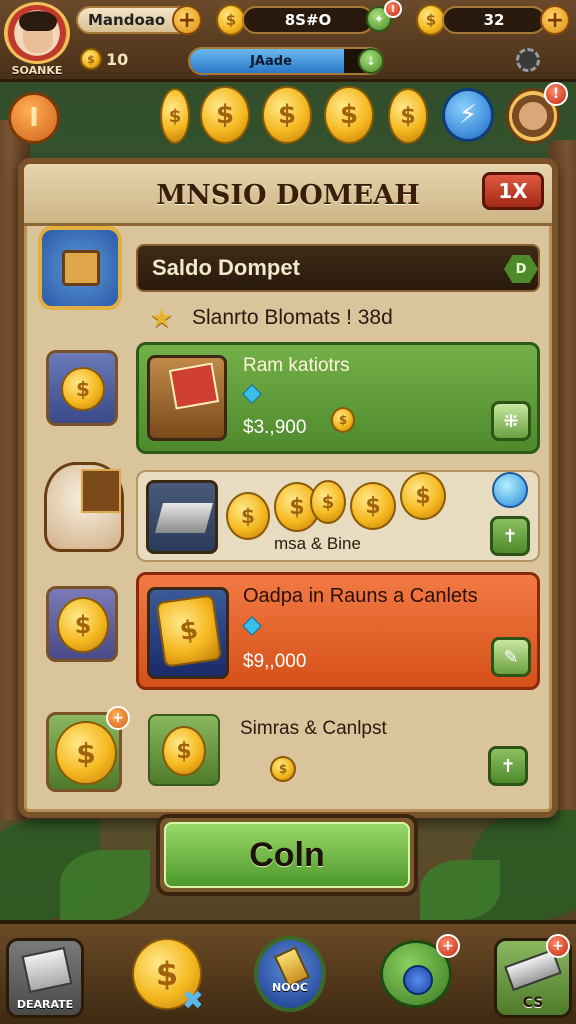 This screenshot has height=1024, width=576. Describe the element at coordinates (38, 21) in the screenshot. I see `avatar-hair` at that location.